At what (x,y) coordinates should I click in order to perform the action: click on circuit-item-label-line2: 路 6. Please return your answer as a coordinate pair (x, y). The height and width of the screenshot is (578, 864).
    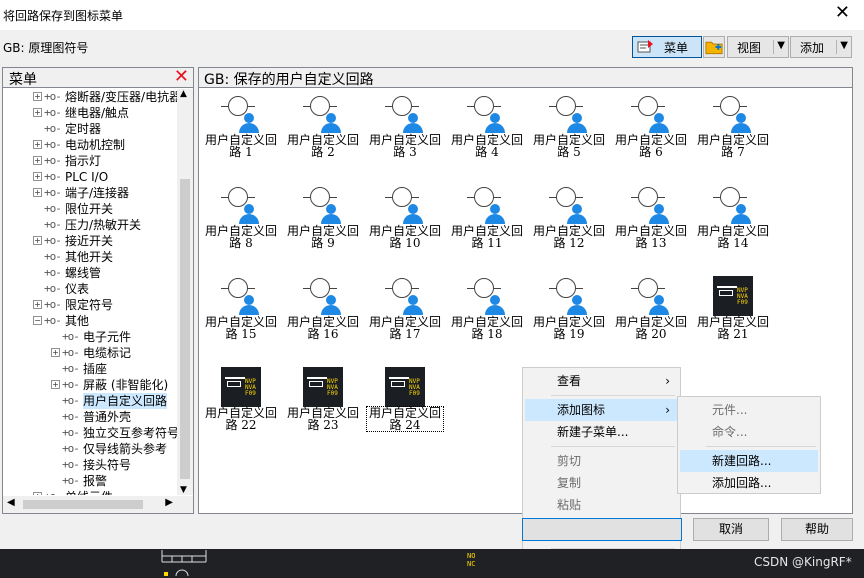
    Looking at the image, I should click on (651, 152).